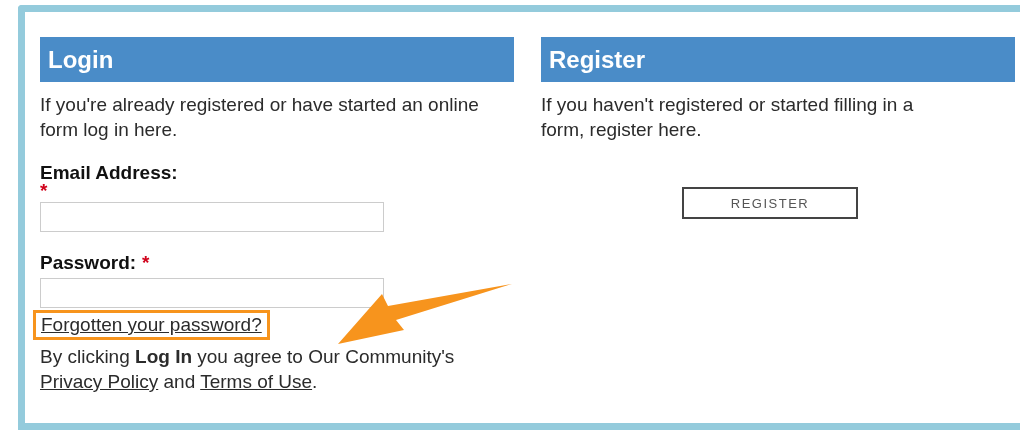 This screenshot has height=441, width=1020. What do you see at coordinates (81, 59) in the screenshot?
I see `panel-title: Login` at bounding box center [81, 59].